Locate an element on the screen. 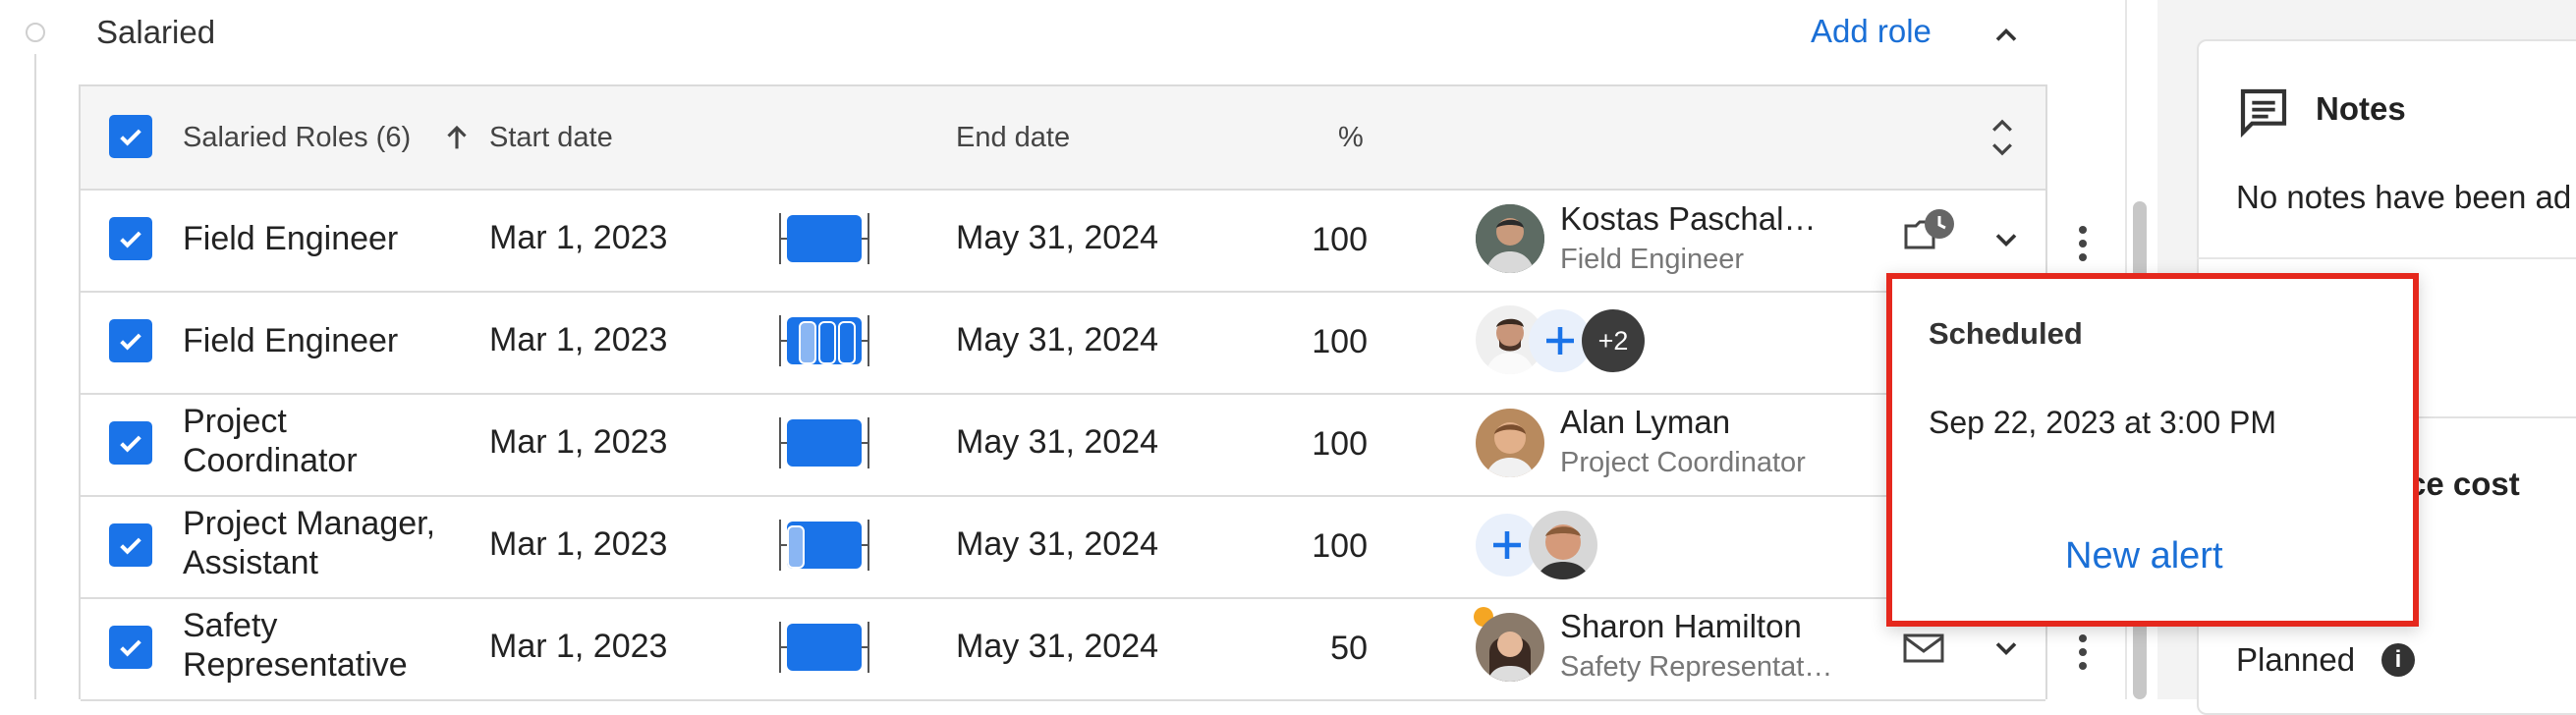 Image resolution: width=2576 pixels, height=715 pixels. person-name: Alan Lyman is located at coordinates (1645, 422).